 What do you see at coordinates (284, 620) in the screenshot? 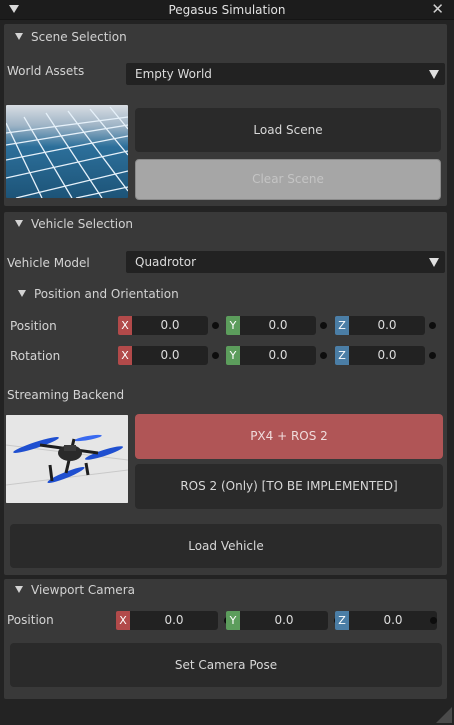
I see `camera-position-y-field: 0.0` at bounding box center [284, 620].